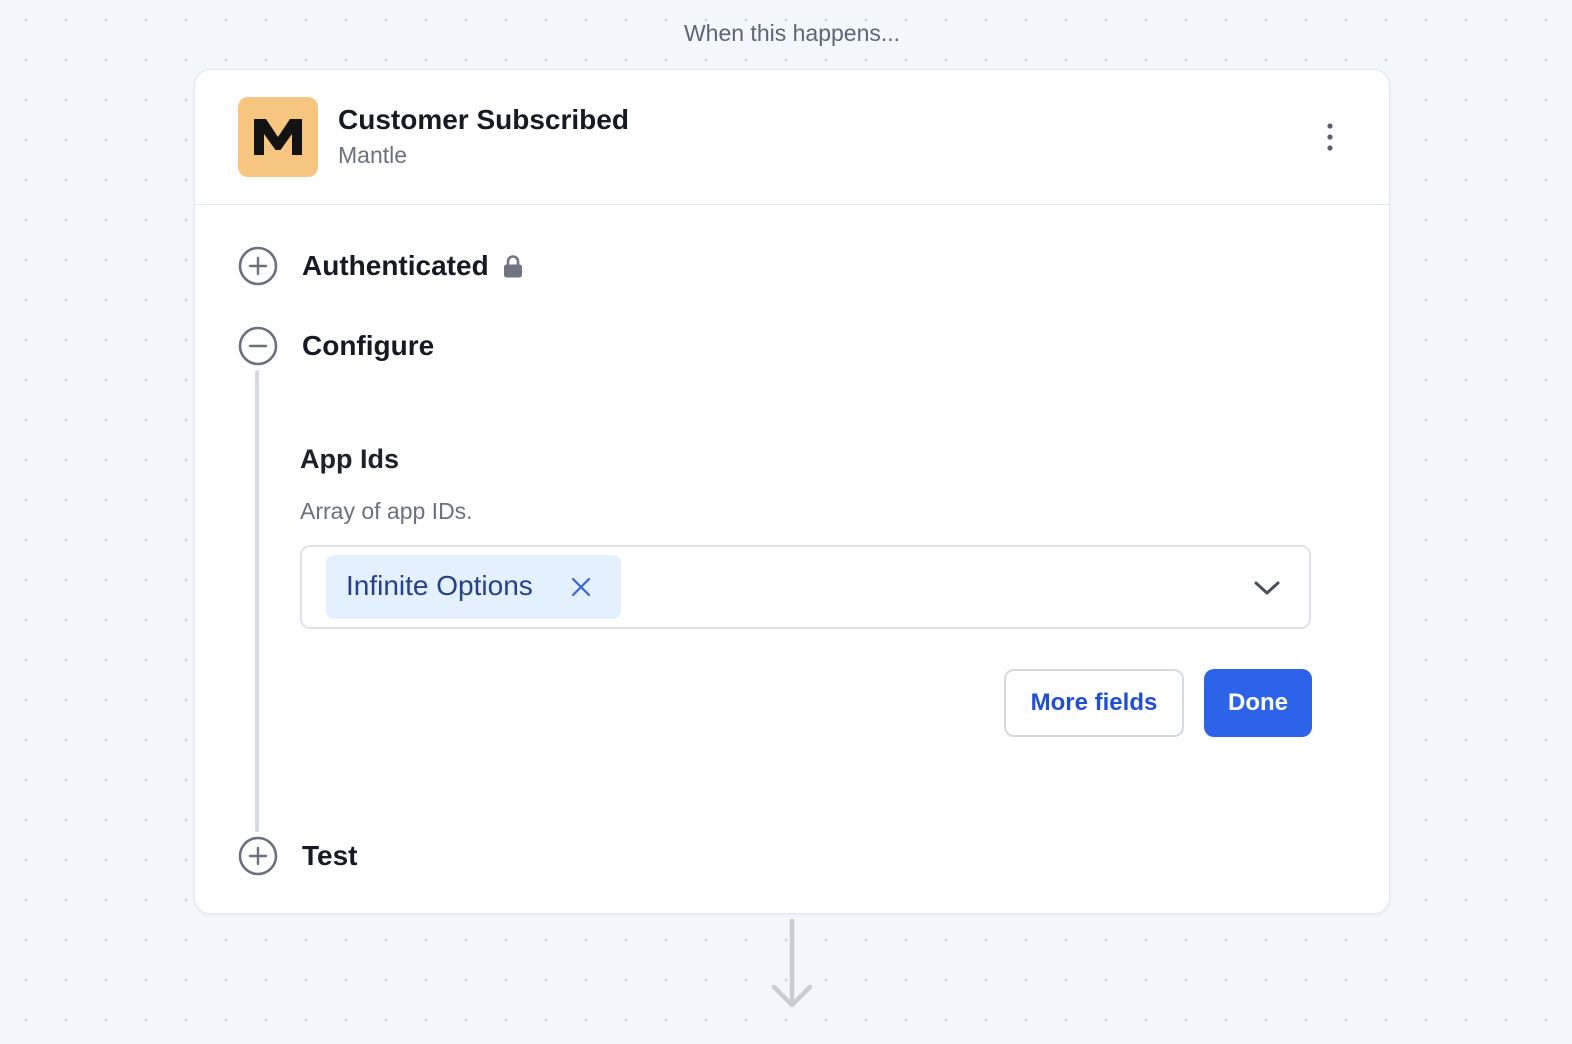 The height and width of the screenshot is (1044, 1572). What do you see at coordinates (792, 137) in the screenshot?
I see `trigger-card-header: Customer Subscribed Mantle` at bounding box center [792, 137].